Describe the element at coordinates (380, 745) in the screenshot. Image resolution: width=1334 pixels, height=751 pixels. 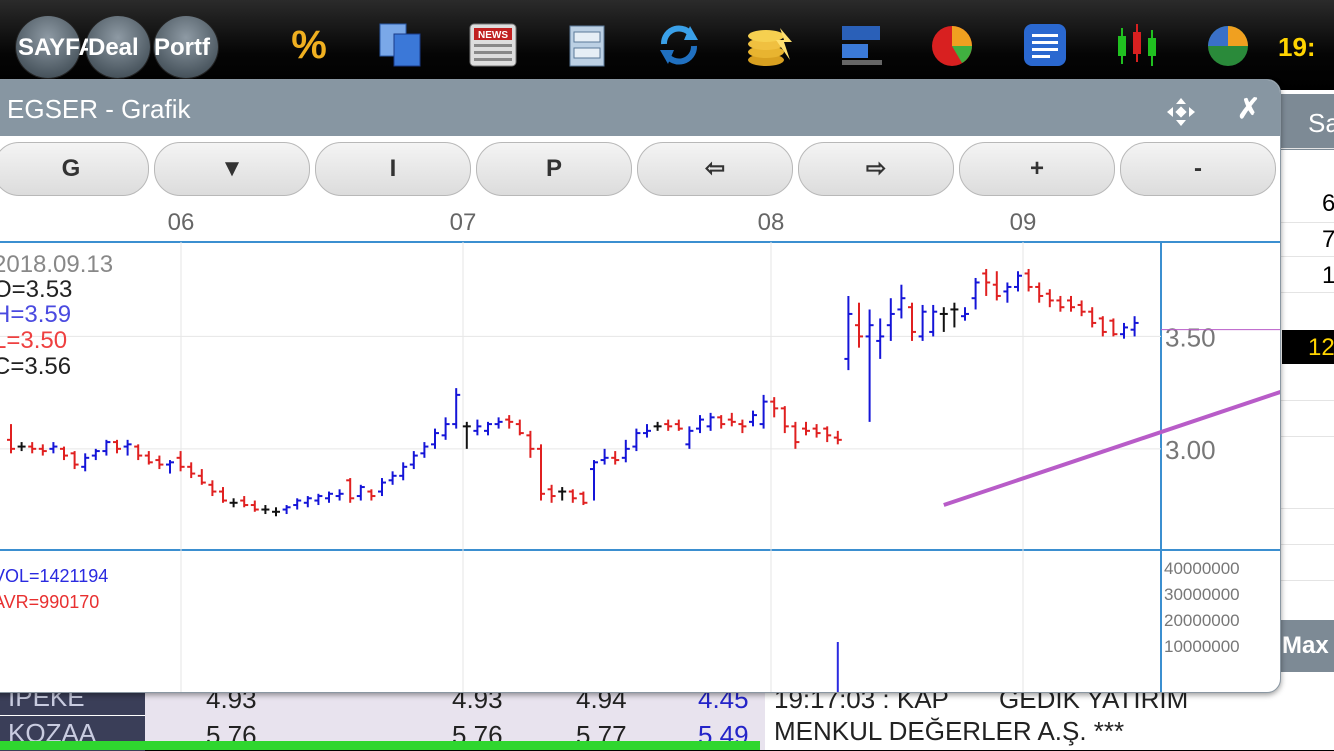
I see `progress-bar` at that location.